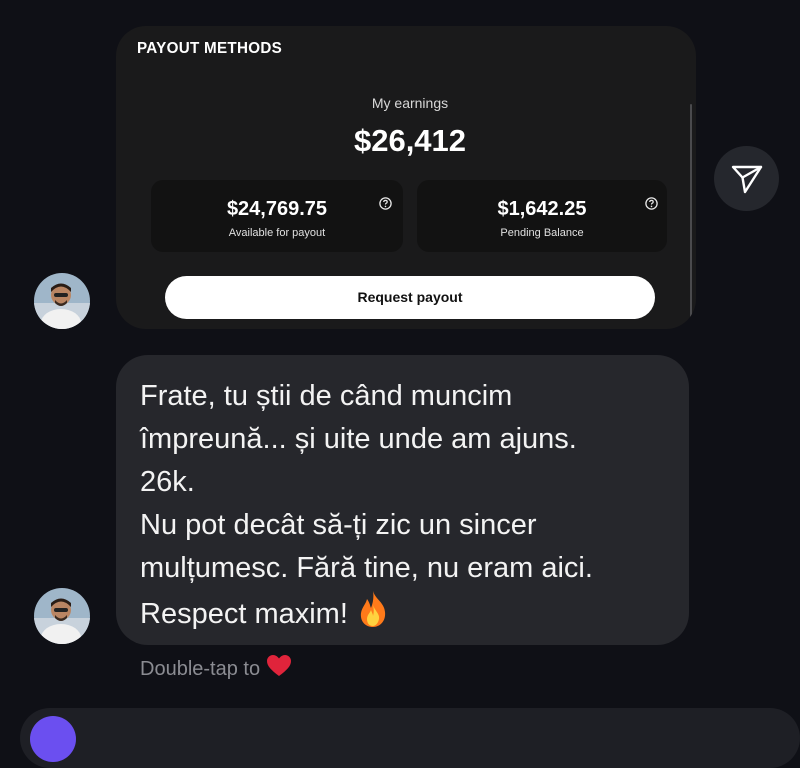  What do you see at coordinates (338, 525) in the screenshot?
I see `message-line: Nu pot decât să-ți zic un sincer` at bounding box center [338, 525].